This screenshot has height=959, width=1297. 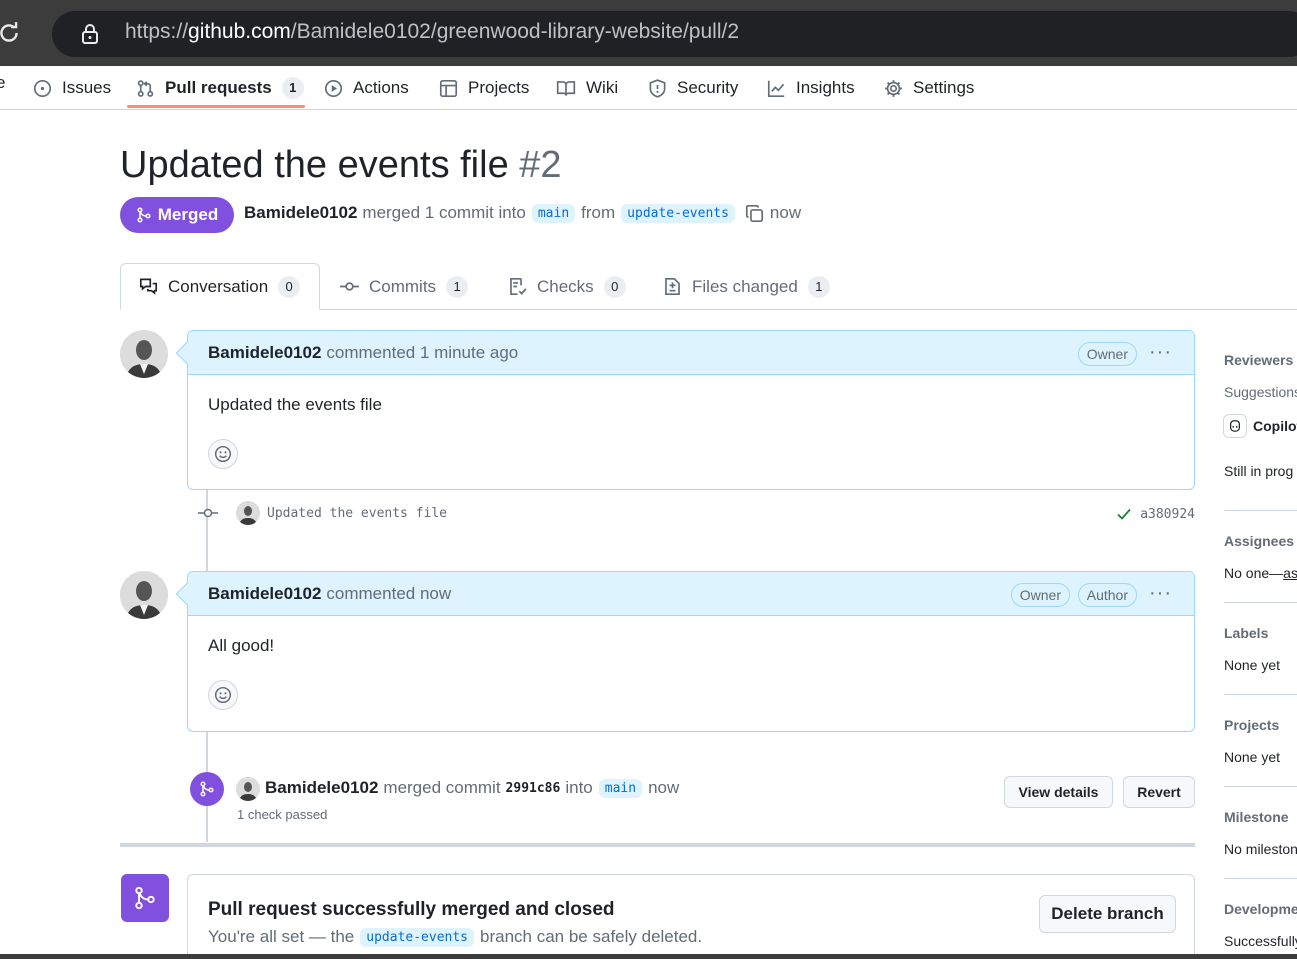 I want to click on table-icon, so click(x=448, y=88).